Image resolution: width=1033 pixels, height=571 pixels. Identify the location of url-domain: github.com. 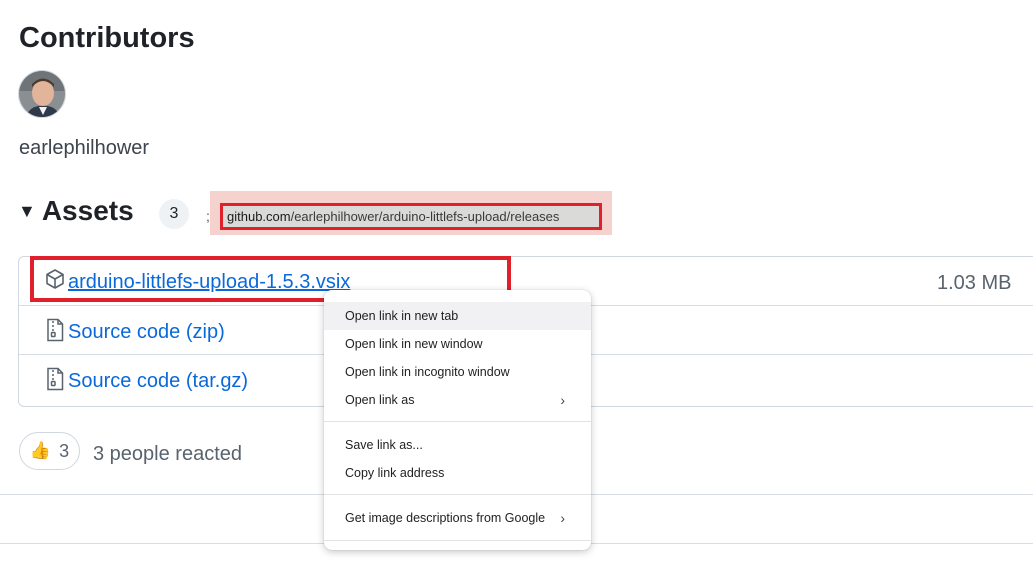
(259, 216).